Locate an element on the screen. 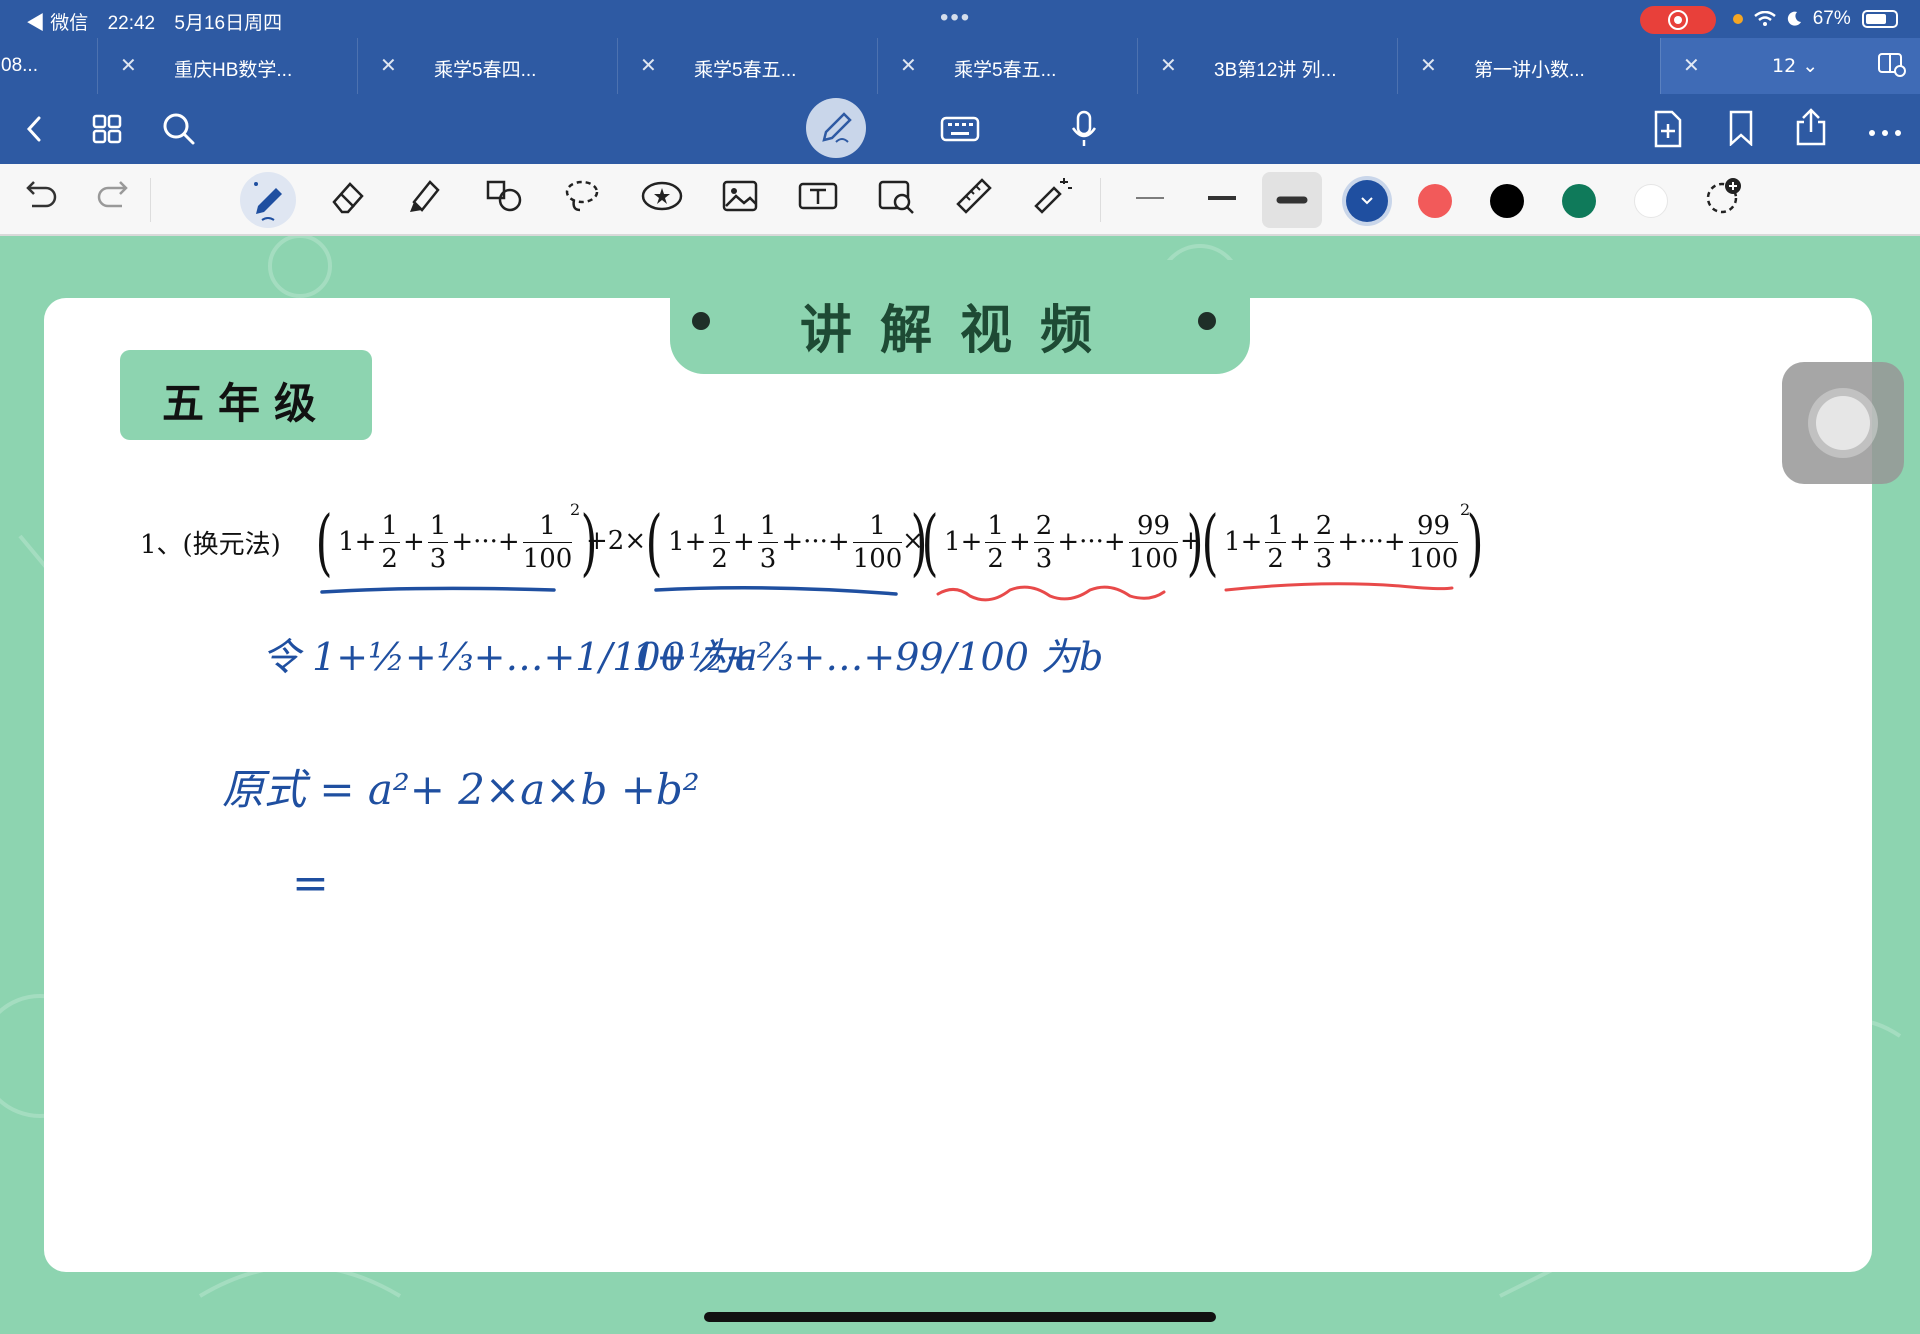 This screenshot has height=1334, width=1920. handwriting-line-3: = is located at coordinates (310, 883).